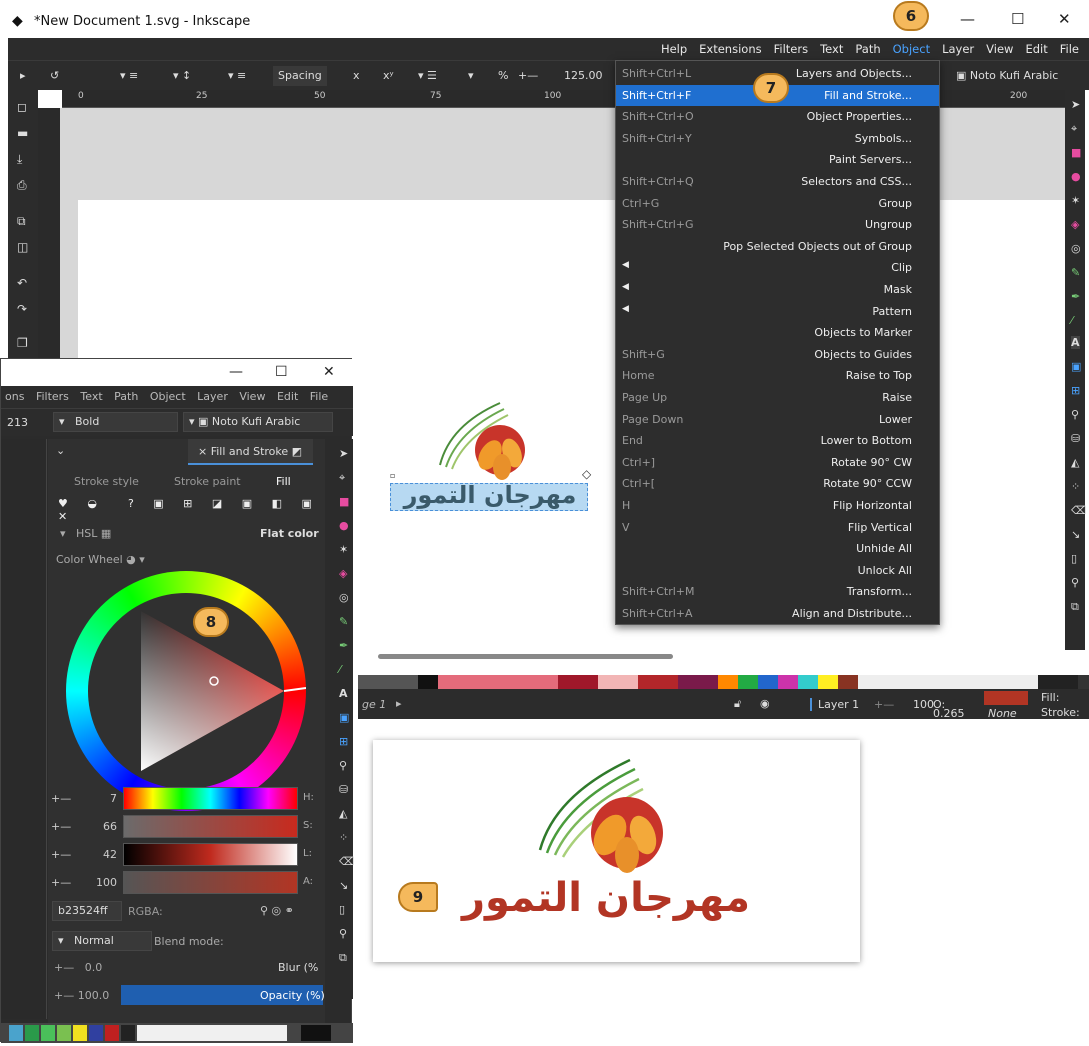 This screenshot has width=1089, height=1046. Describe the element at coordinates (81, 995) in the screenshot. I see `opacity-stepper: +— 100.0` at that location.